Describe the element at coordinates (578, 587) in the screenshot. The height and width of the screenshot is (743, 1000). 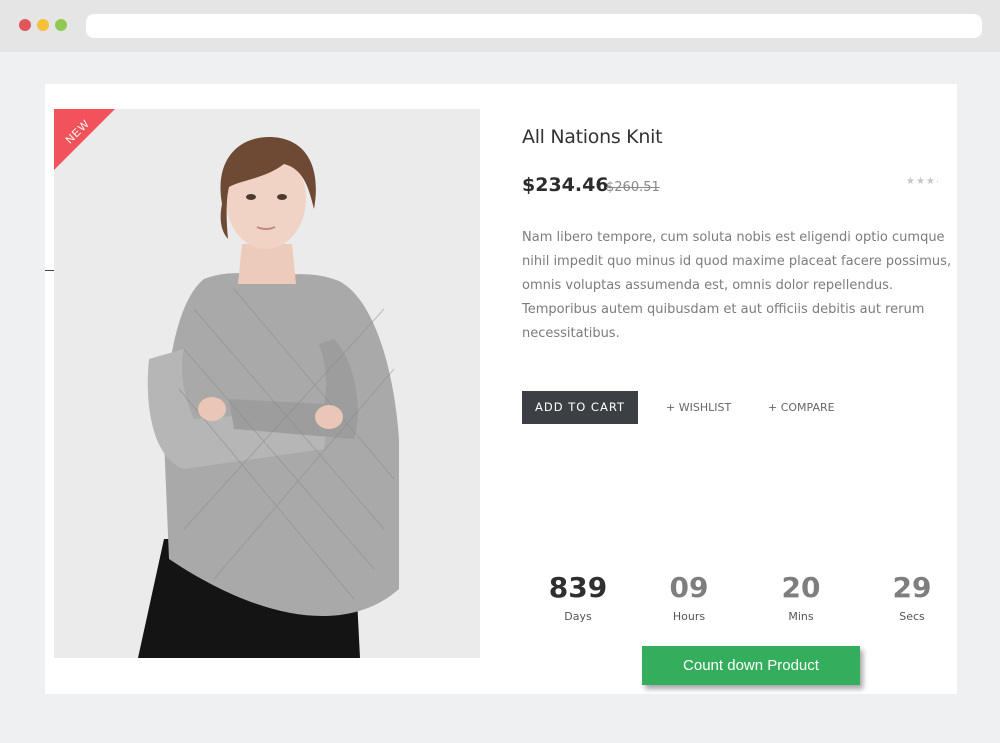
I see `countdown-days-value: 839` at that location.